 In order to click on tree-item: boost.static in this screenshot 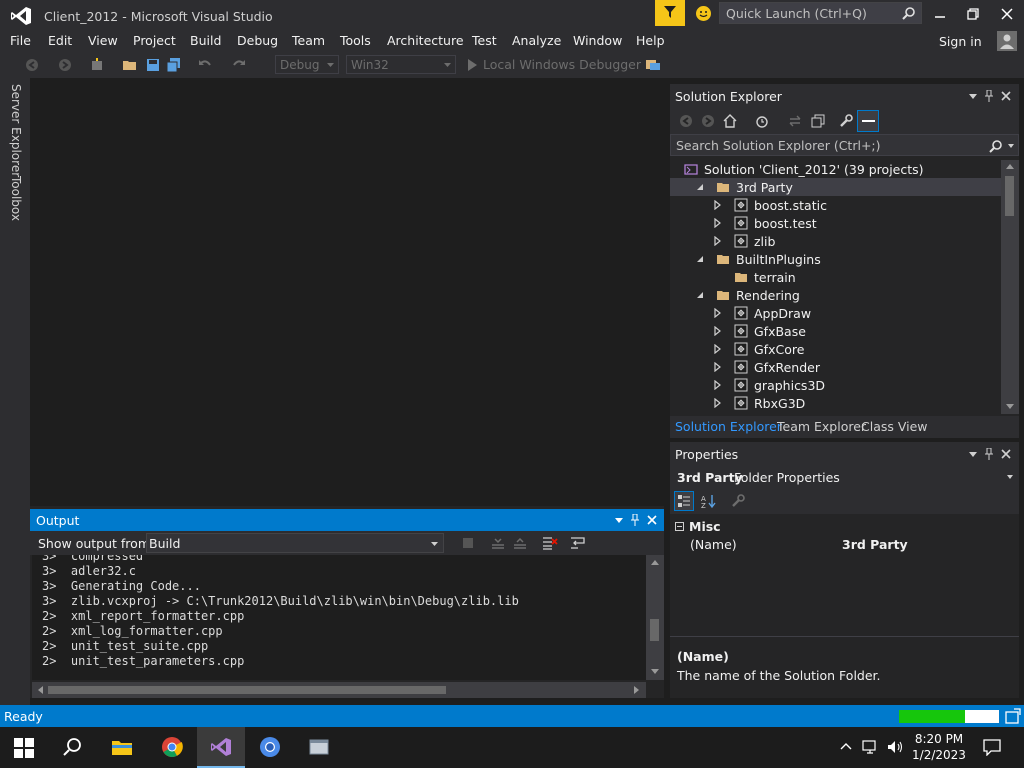, I will do `click(835, 205)`.